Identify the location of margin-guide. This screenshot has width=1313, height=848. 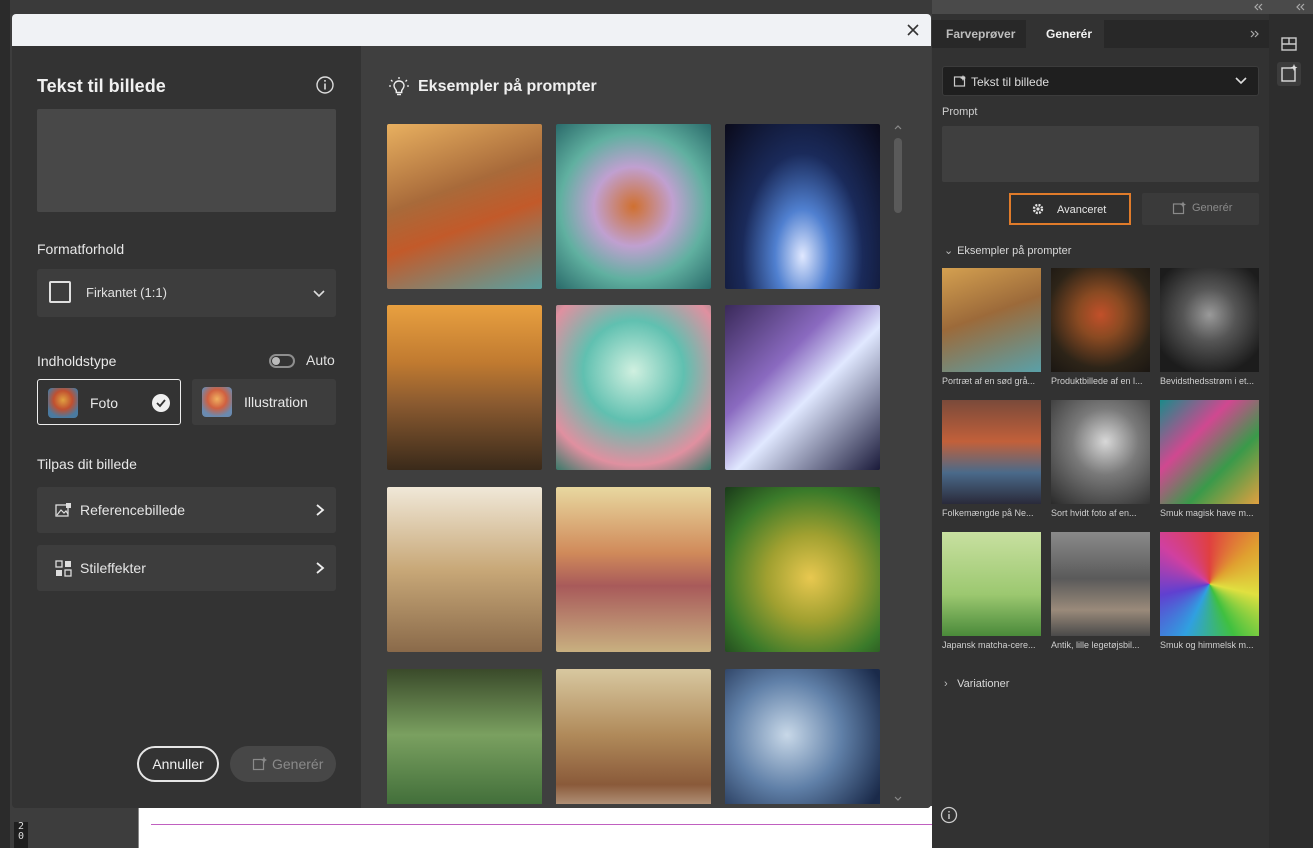
(541, 824).